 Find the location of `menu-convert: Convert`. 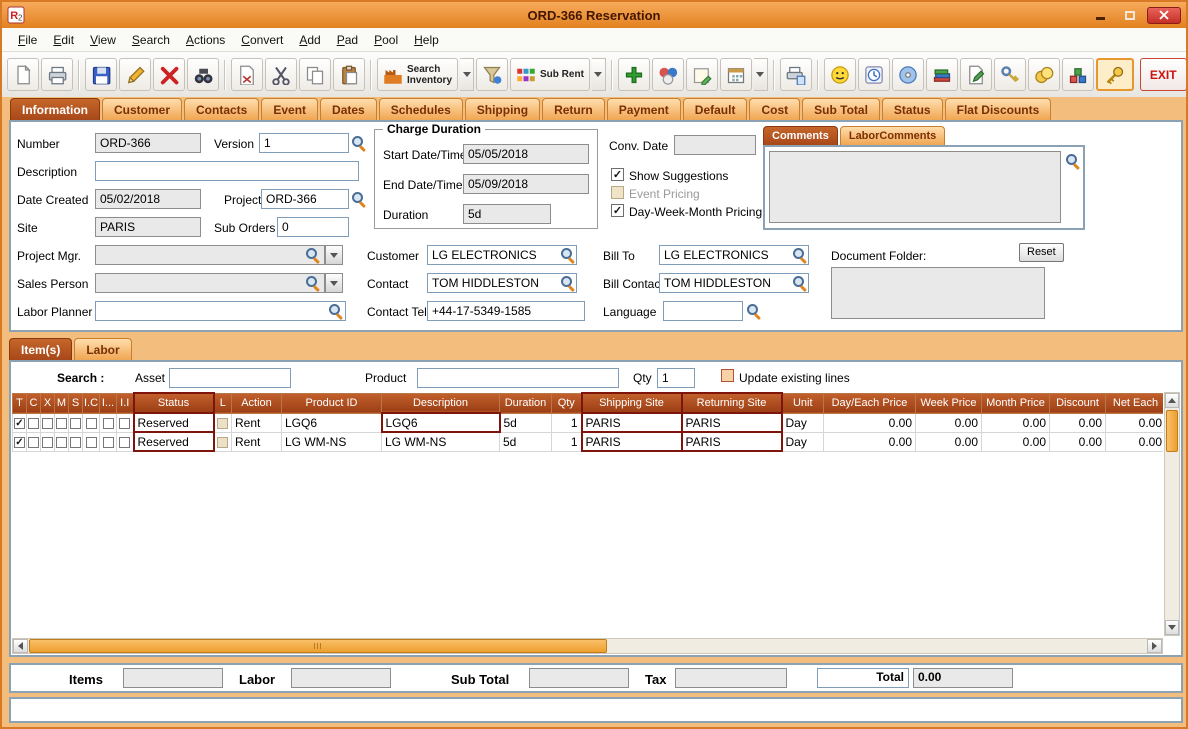

menu-convert: Convert is located at coordinates (262, 40).